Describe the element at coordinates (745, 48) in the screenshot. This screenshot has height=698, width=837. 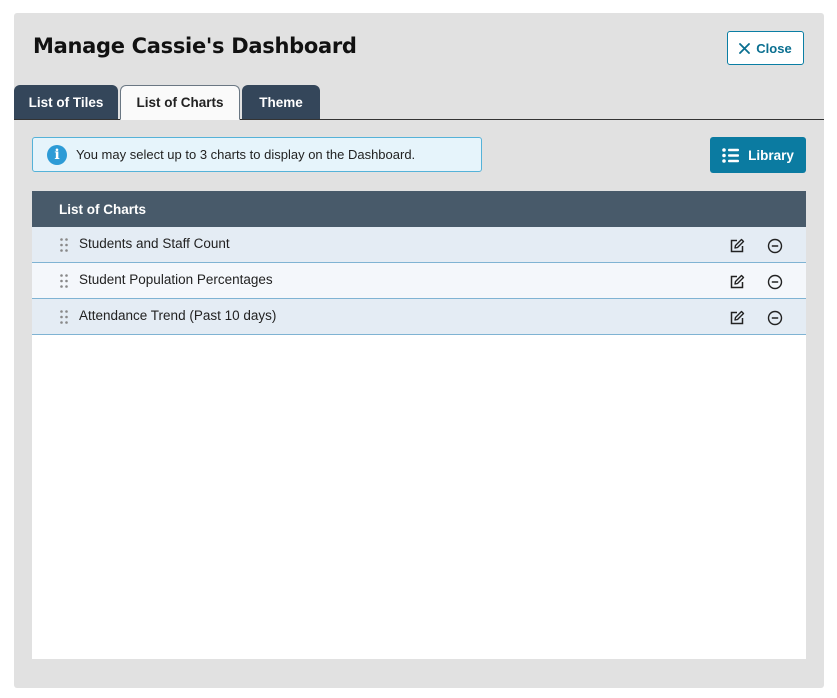
I see `close-icon` at that location.